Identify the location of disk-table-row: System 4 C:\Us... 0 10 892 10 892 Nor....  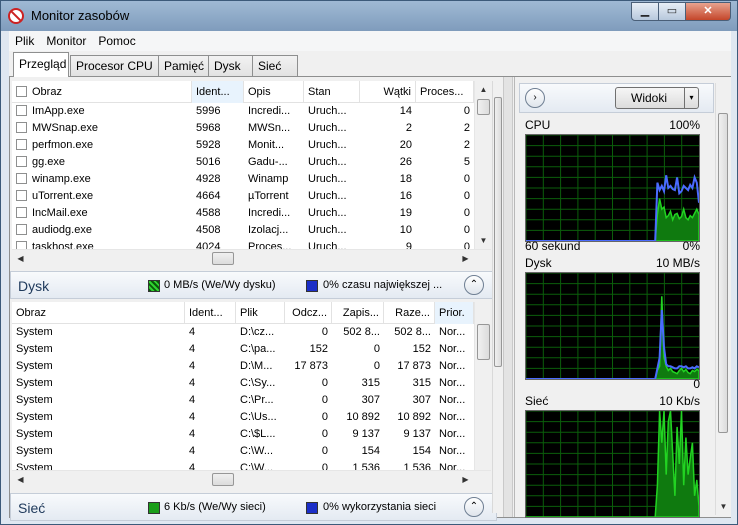
(251, 417).